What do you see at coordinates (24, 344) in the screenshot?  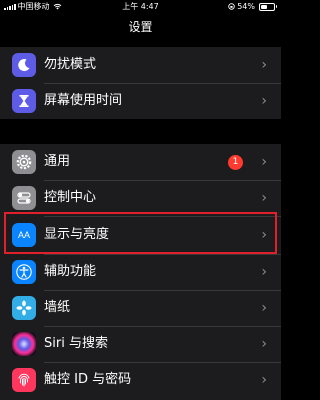 I see `siri-icon` at bounding box center [24, 344].